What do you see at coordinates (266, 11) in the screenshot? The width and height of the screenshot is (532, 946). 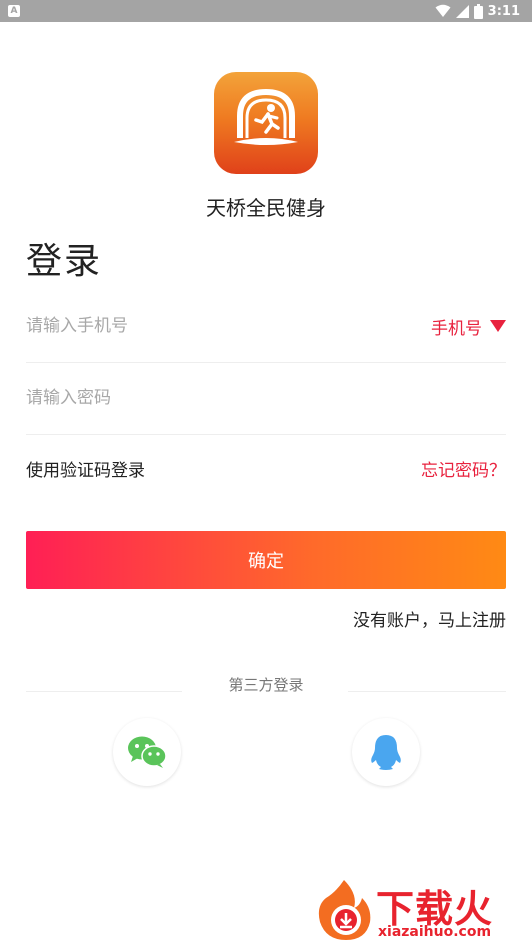 I see `status-bar: A 3:11` at bounding box center [266, 11].